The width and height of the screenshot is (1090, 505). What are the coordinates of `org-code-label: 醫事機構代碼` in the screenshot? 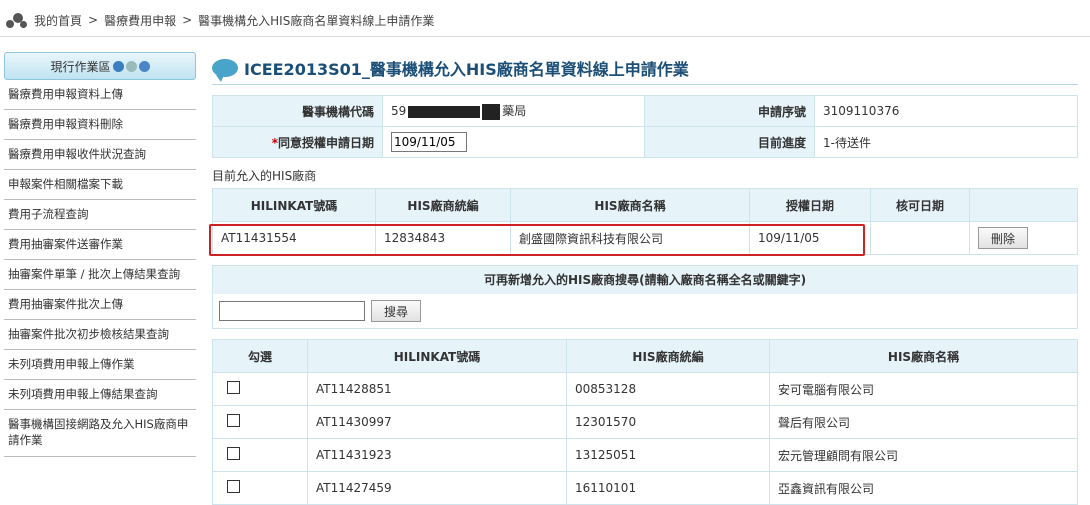 It's located at (297, 111).